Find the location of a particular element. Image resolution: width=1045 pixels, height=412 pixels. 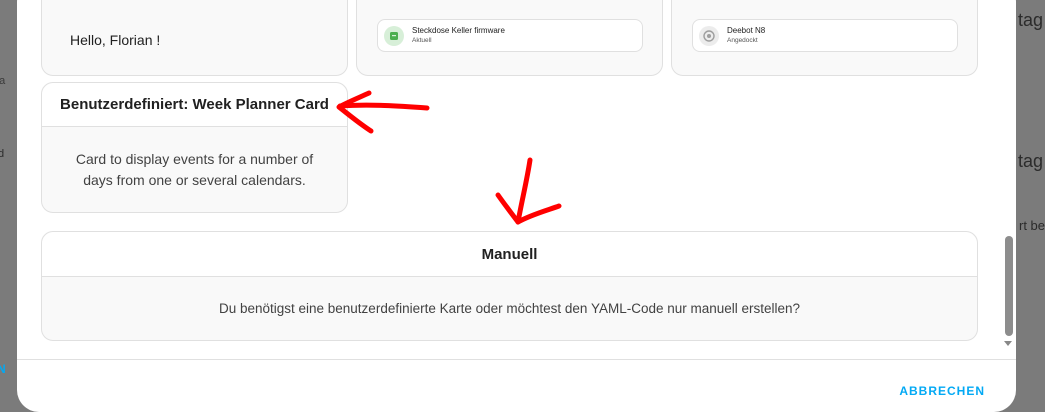

background-text-left-a: tba is located at coordinates (3, 81).